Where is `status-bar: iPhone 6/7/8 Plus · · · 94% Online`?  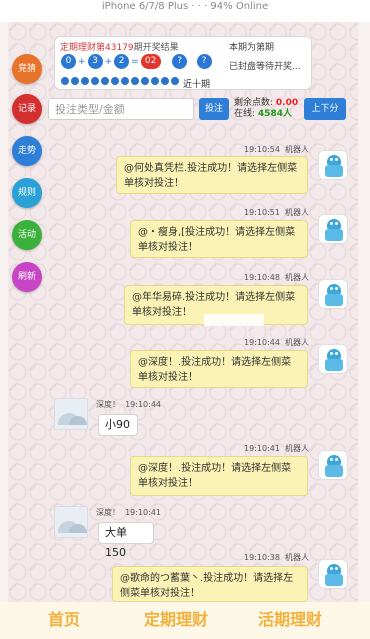
status-bar: iPhone 6/7/8 Plus · · · 94% Online is located at coordinates (185, 11).